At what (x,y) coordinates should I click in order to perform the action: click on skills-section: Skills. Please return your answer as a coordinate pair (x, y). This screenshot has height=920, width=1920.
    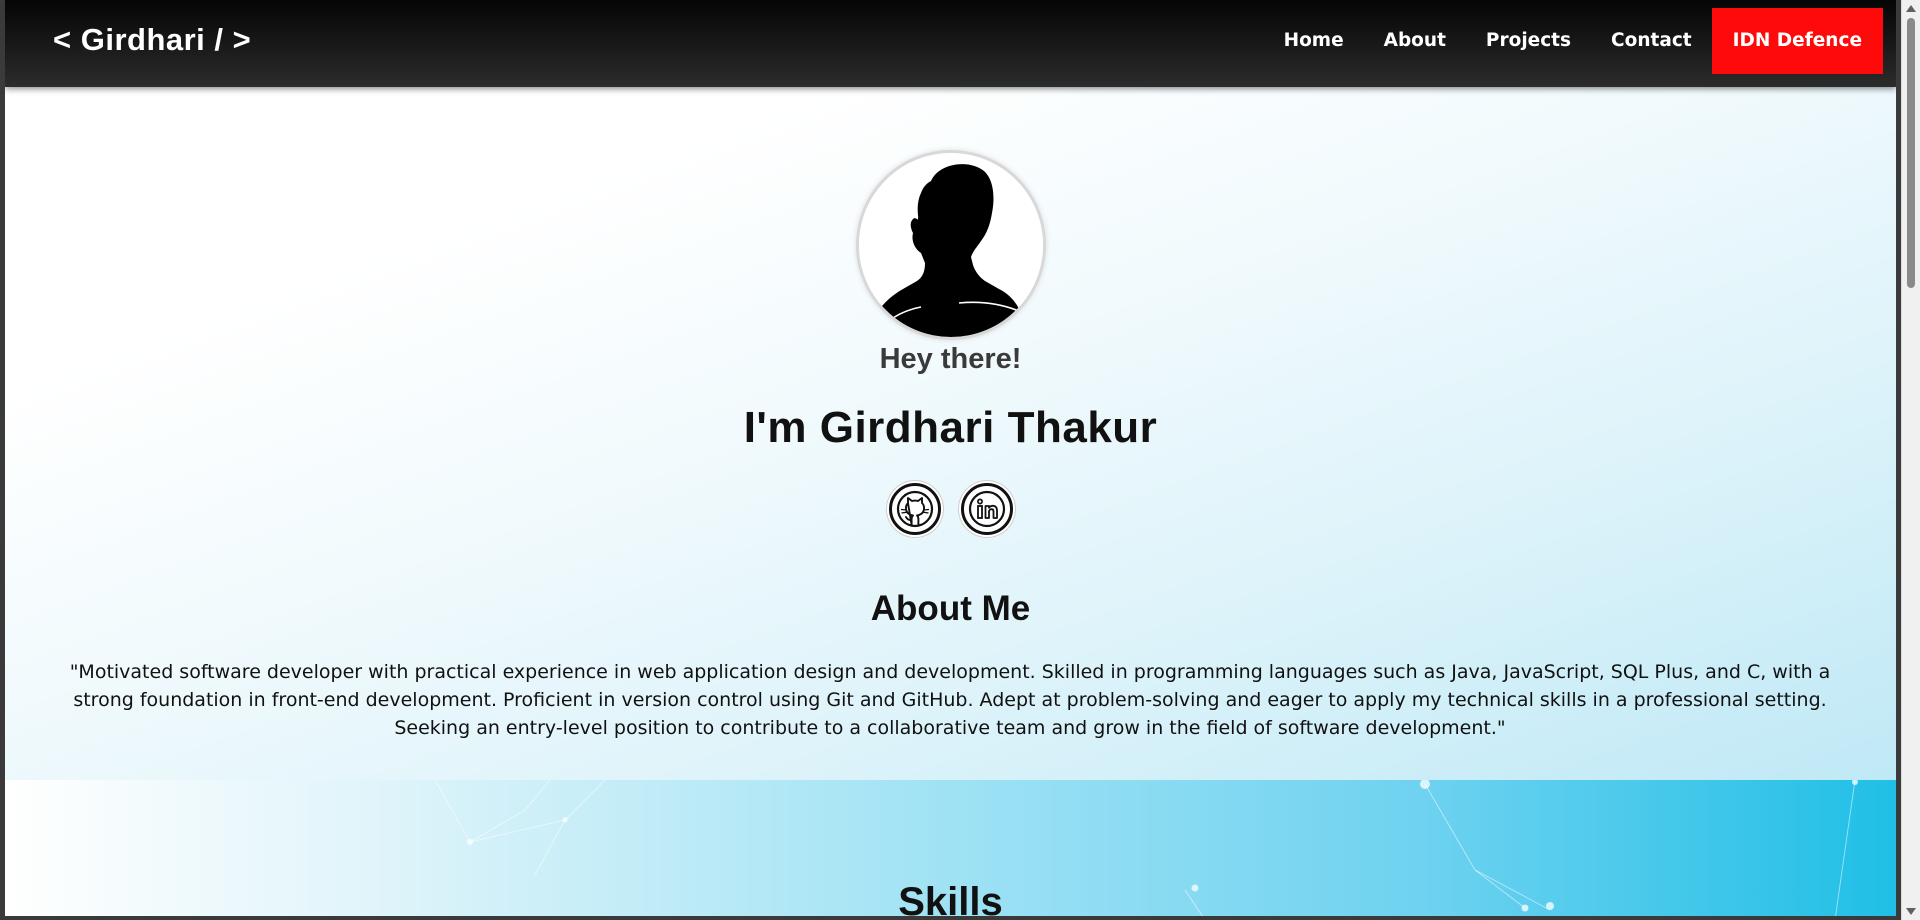
    Looking at the image, I should click on (950, 848).